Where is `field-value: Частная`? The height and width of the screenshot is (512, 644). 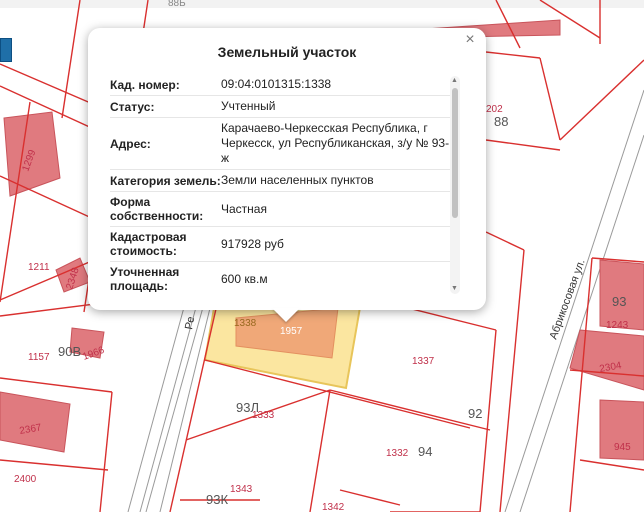
field-value: Частная is located at coordinates (244, 208).